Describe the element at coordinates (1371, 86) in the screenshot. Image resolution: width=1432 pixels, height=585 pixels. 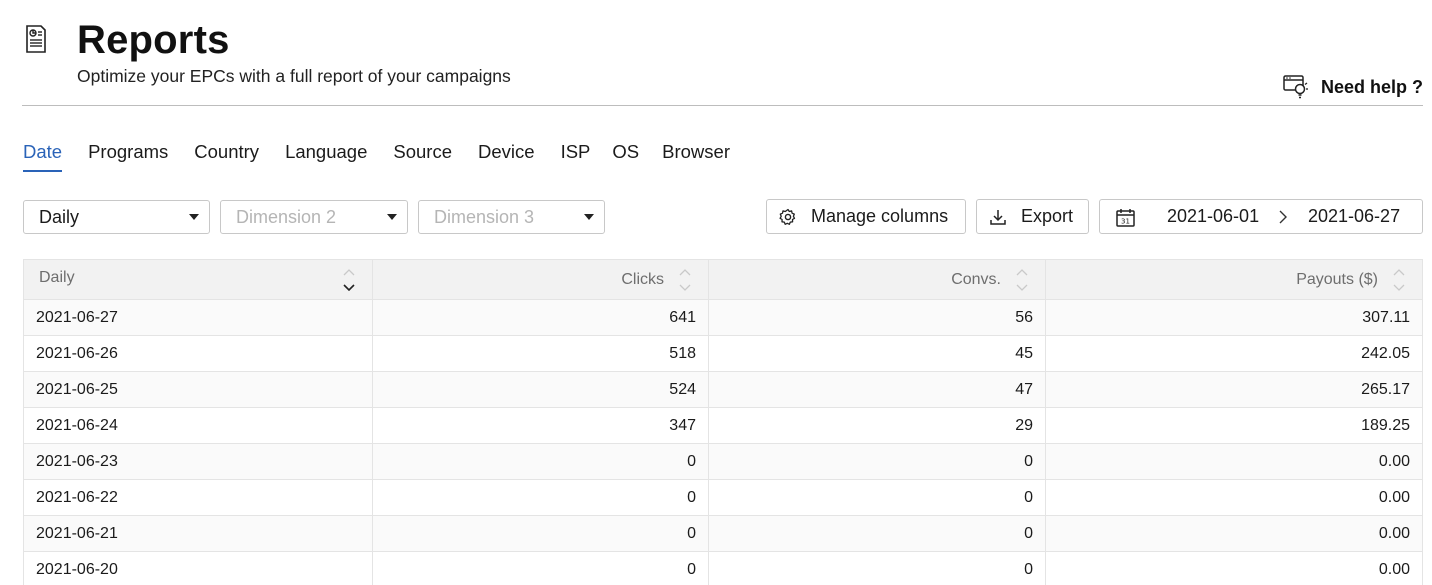
I see `need-help-label: Need help ?` at that location.